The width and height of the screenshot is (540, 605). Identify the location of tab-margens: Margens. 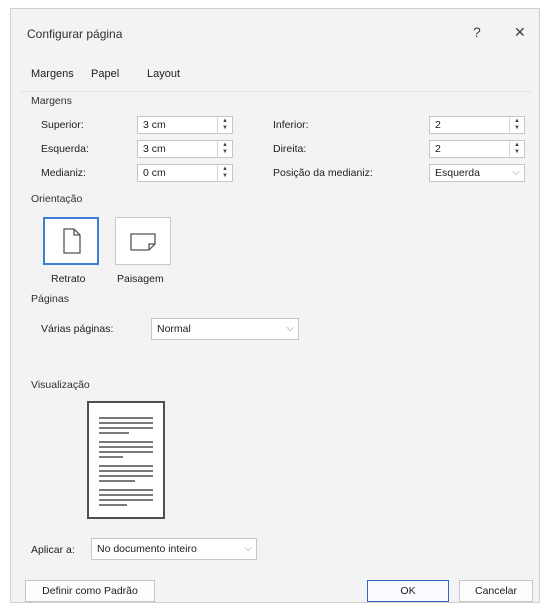
(52, 77).